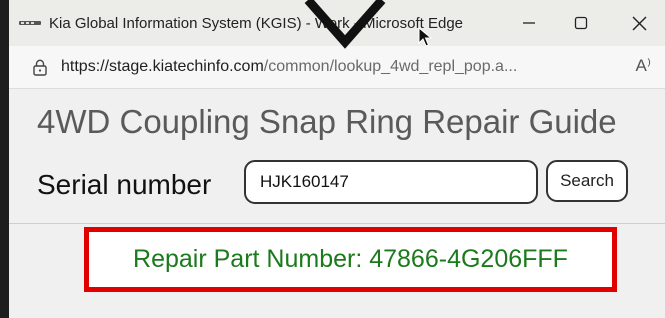 This screenshot has height=318, width=665. What do you see at coordinates (587, 181) in the screenshot?
I see `search-button: Search` at bounding box center [587, 181].